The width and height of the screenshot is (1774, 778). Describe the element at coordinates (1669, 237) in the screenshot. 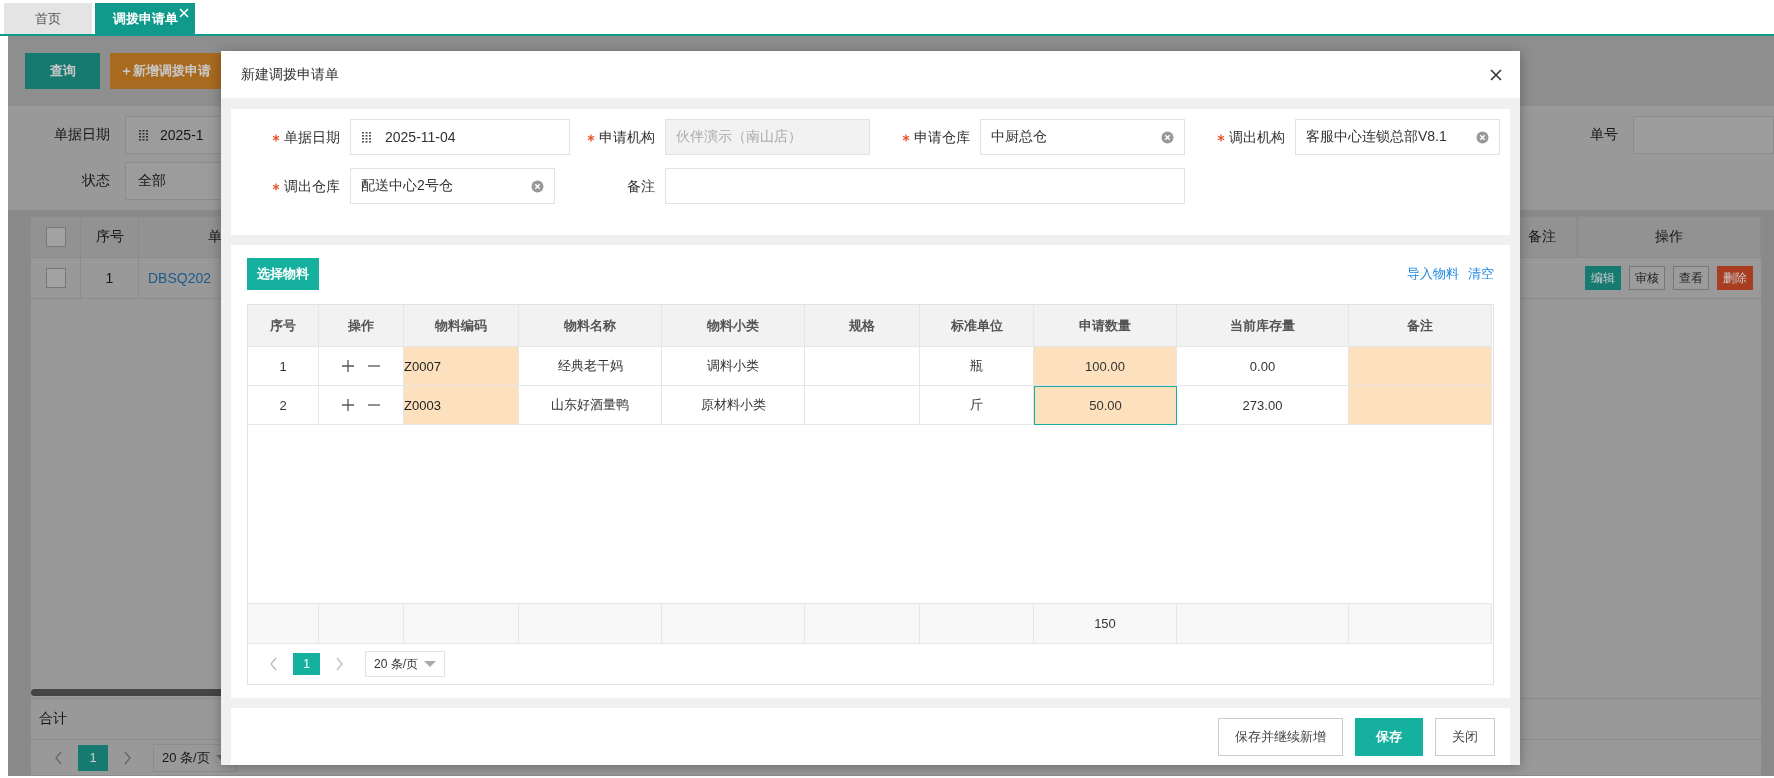

I see `header-cell: 操作` at that location.